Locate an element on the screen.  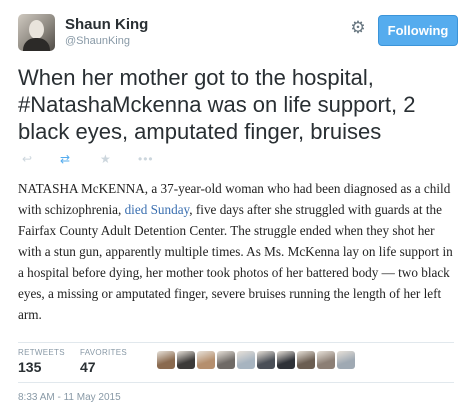
more-icon: ••• is located at coordinates (146, 159).